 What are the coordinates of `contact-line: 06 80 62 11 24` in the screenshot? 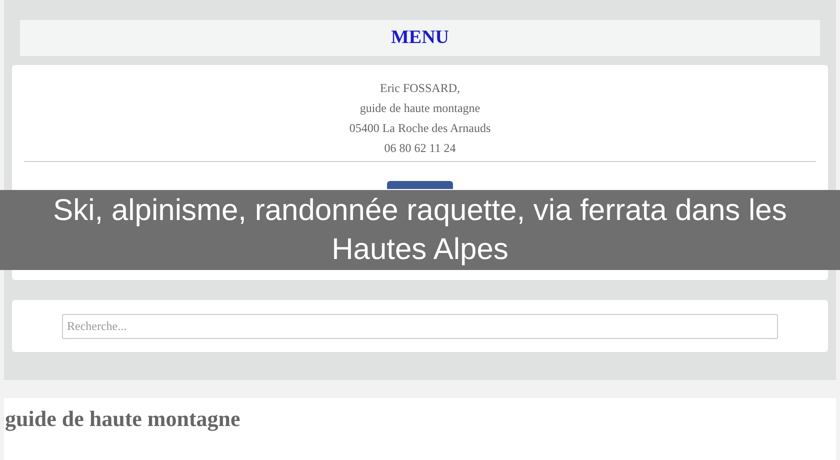 It's located at (420, 148).